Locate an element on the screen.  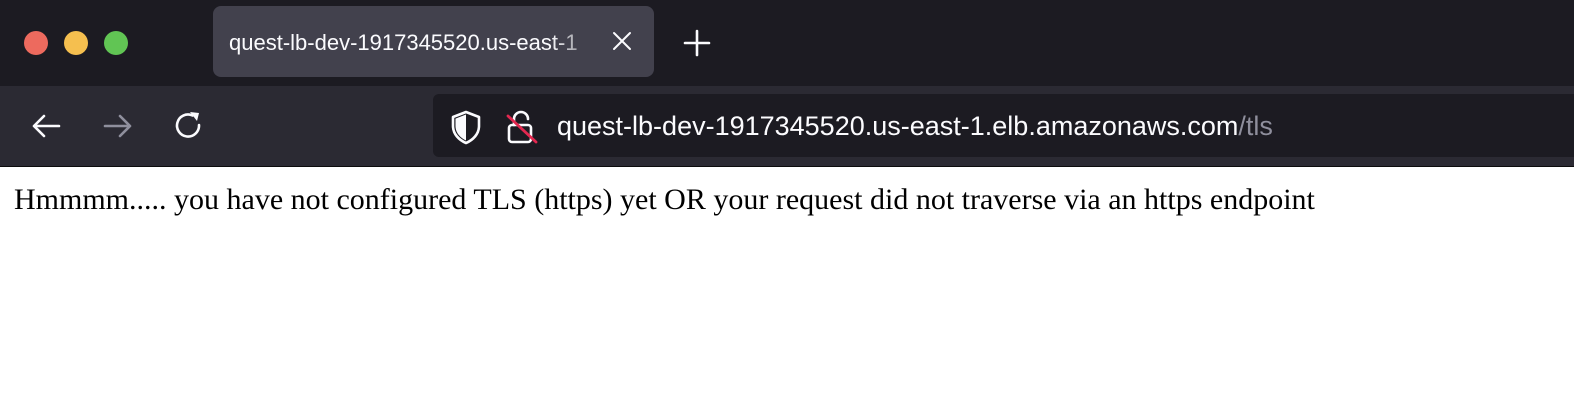
browser-tab-active: quest-lb-dev-1917345520.us-east-1 is located at coordinates (433, 41).